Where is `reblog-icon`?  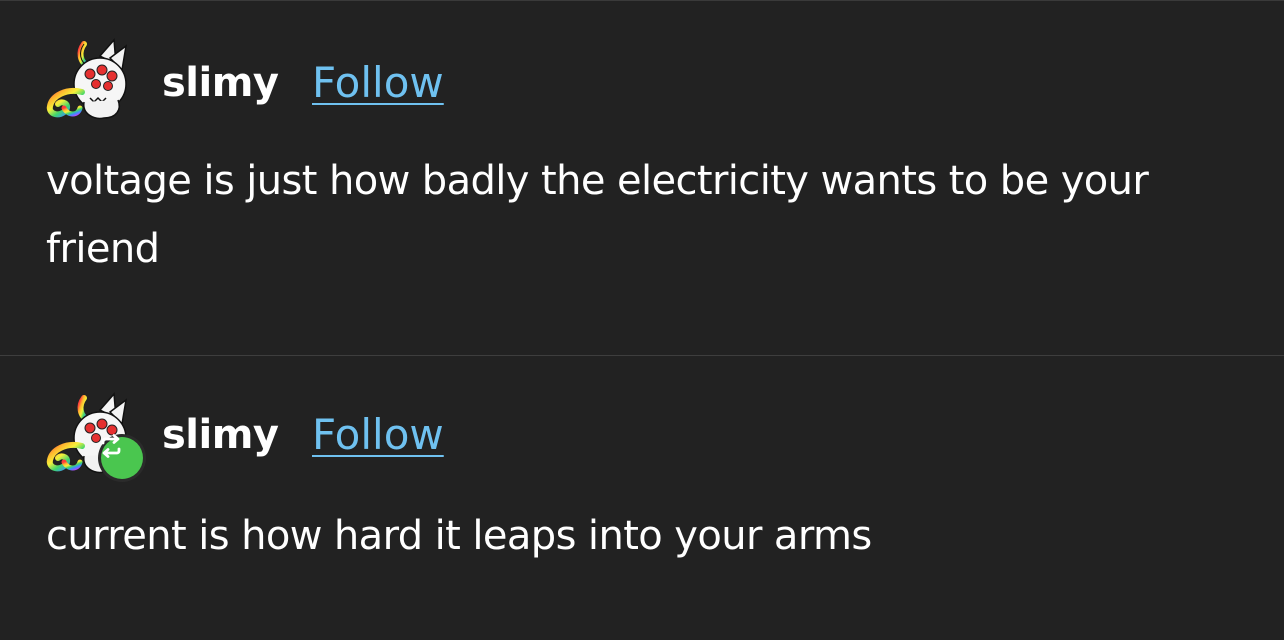
reblog-icon is located at coordinates (122, 456).